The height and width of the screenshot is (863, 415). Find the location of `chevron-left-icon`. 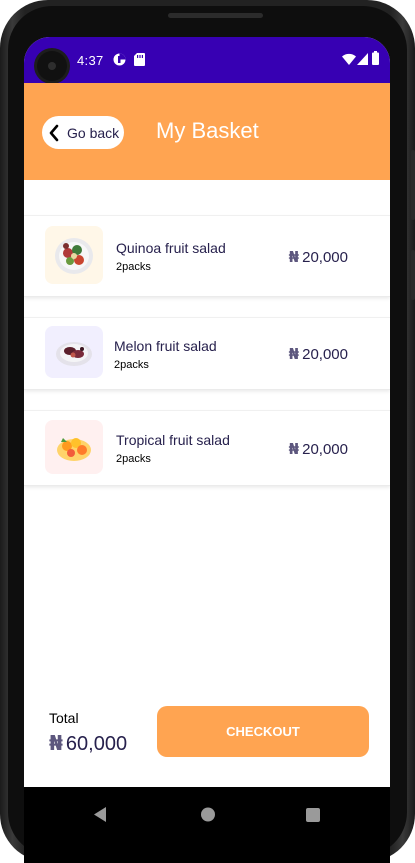

chevron-left-icon is located at coordinates (54, 132).